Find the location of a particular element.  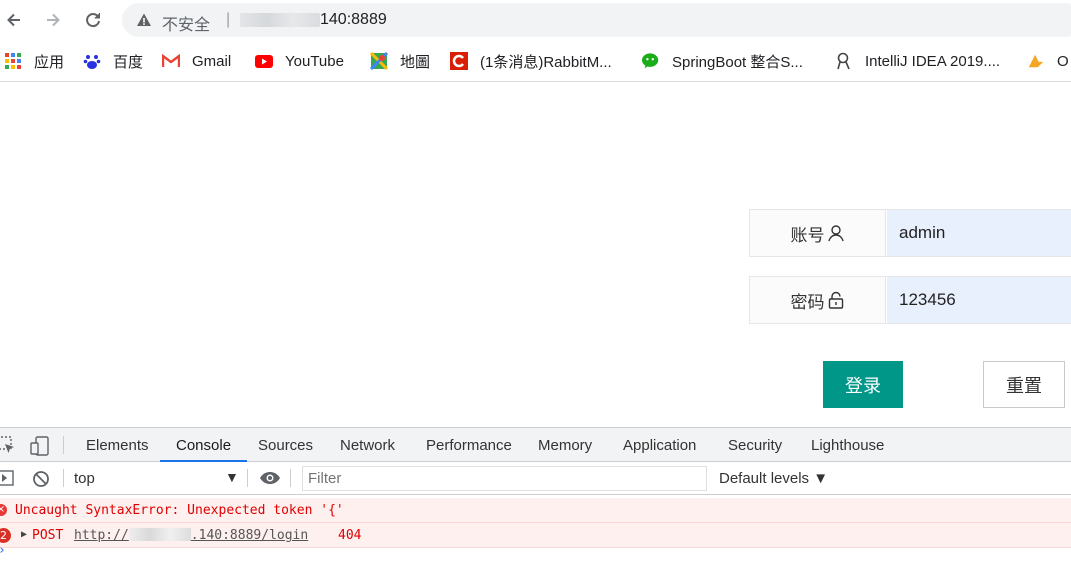

tab-network: Network is located at coordinates (367, 445).